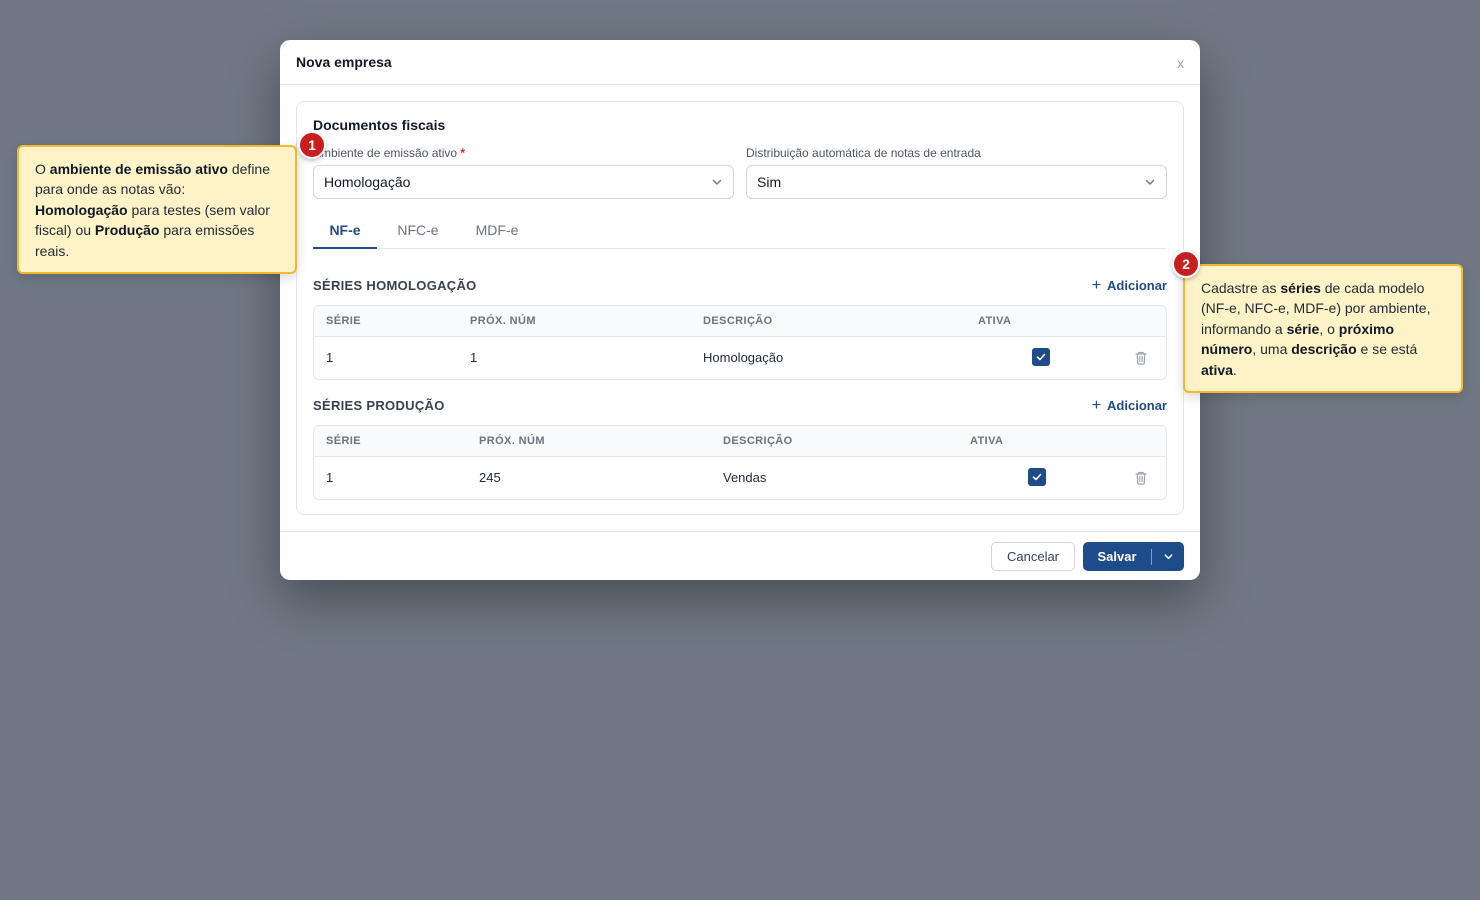  I want to click on ambiente-select-value: Homologação, so click(367, 182).